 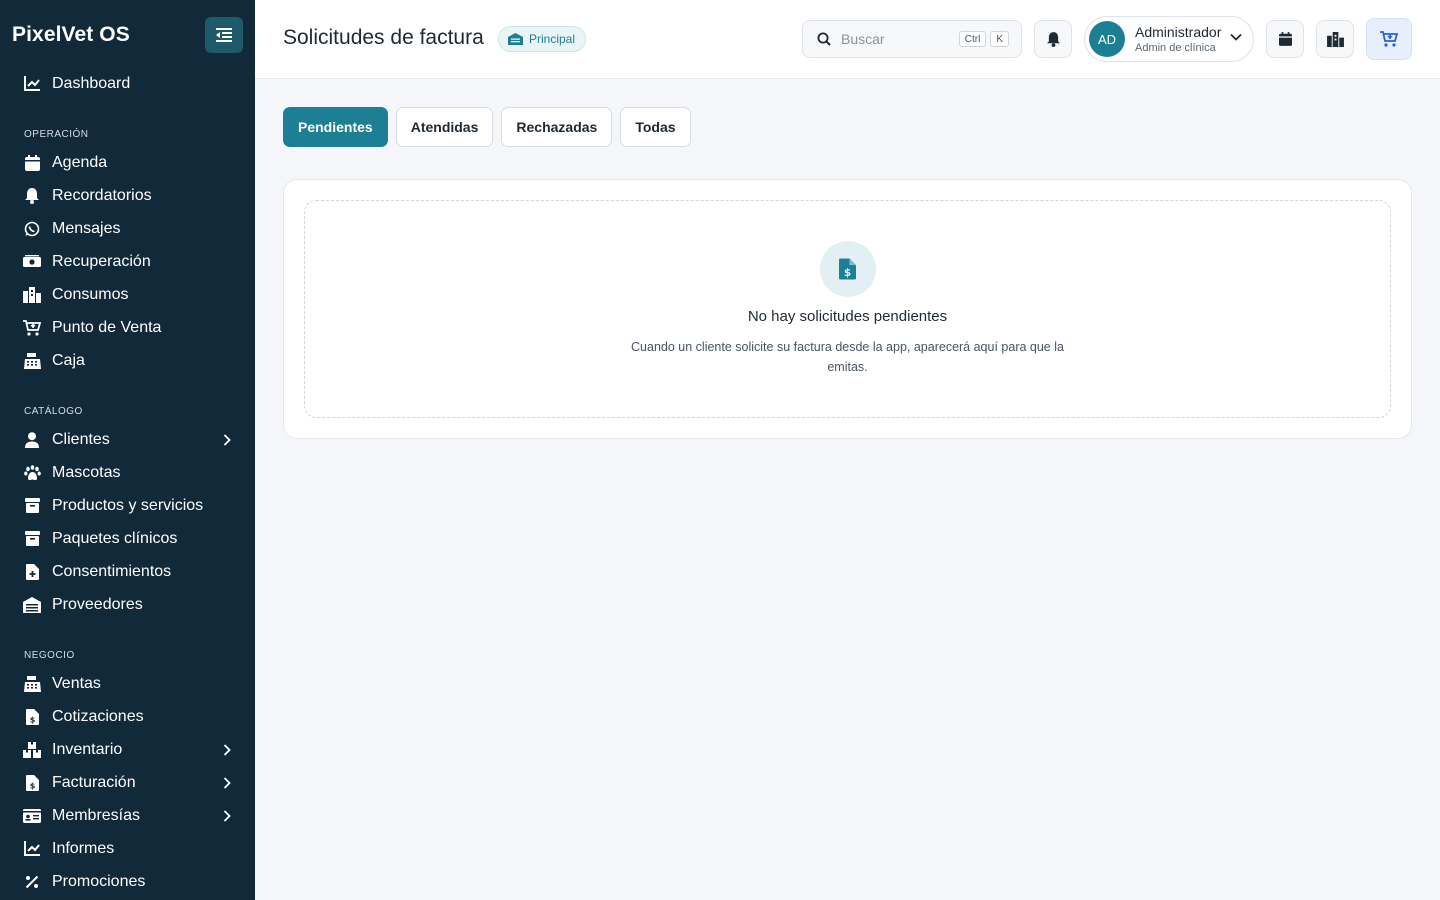 I want to click on tab-atendidas: Atendidas, so click(x=444, y=127).